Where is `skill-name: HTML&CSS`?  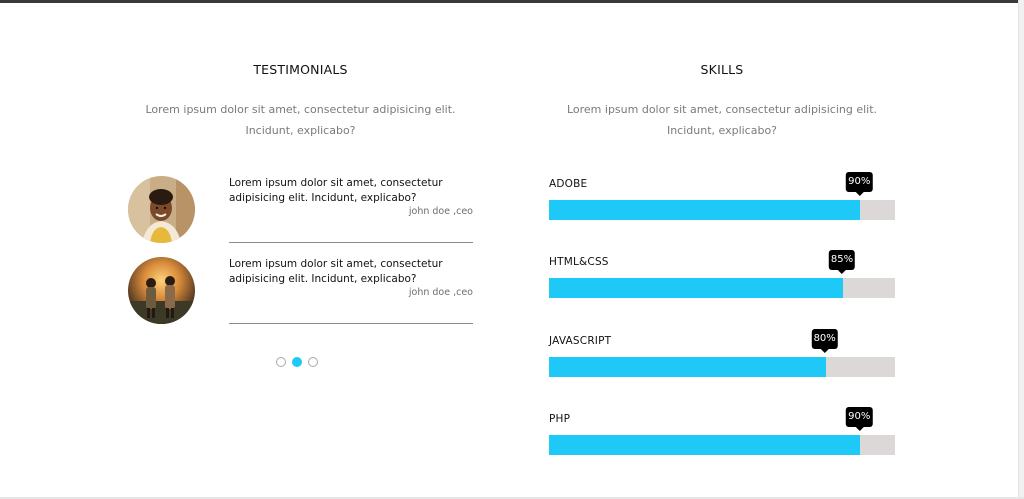
skill-name: HTML&CSS is located at coordinates (579, 262).